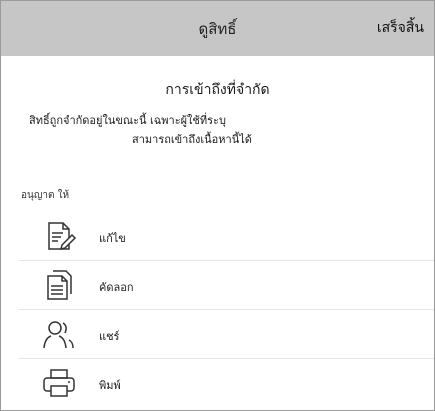  Describe the element at coordinates (59, 236) in the screenshot. I see `edit-document-icon` at that location.